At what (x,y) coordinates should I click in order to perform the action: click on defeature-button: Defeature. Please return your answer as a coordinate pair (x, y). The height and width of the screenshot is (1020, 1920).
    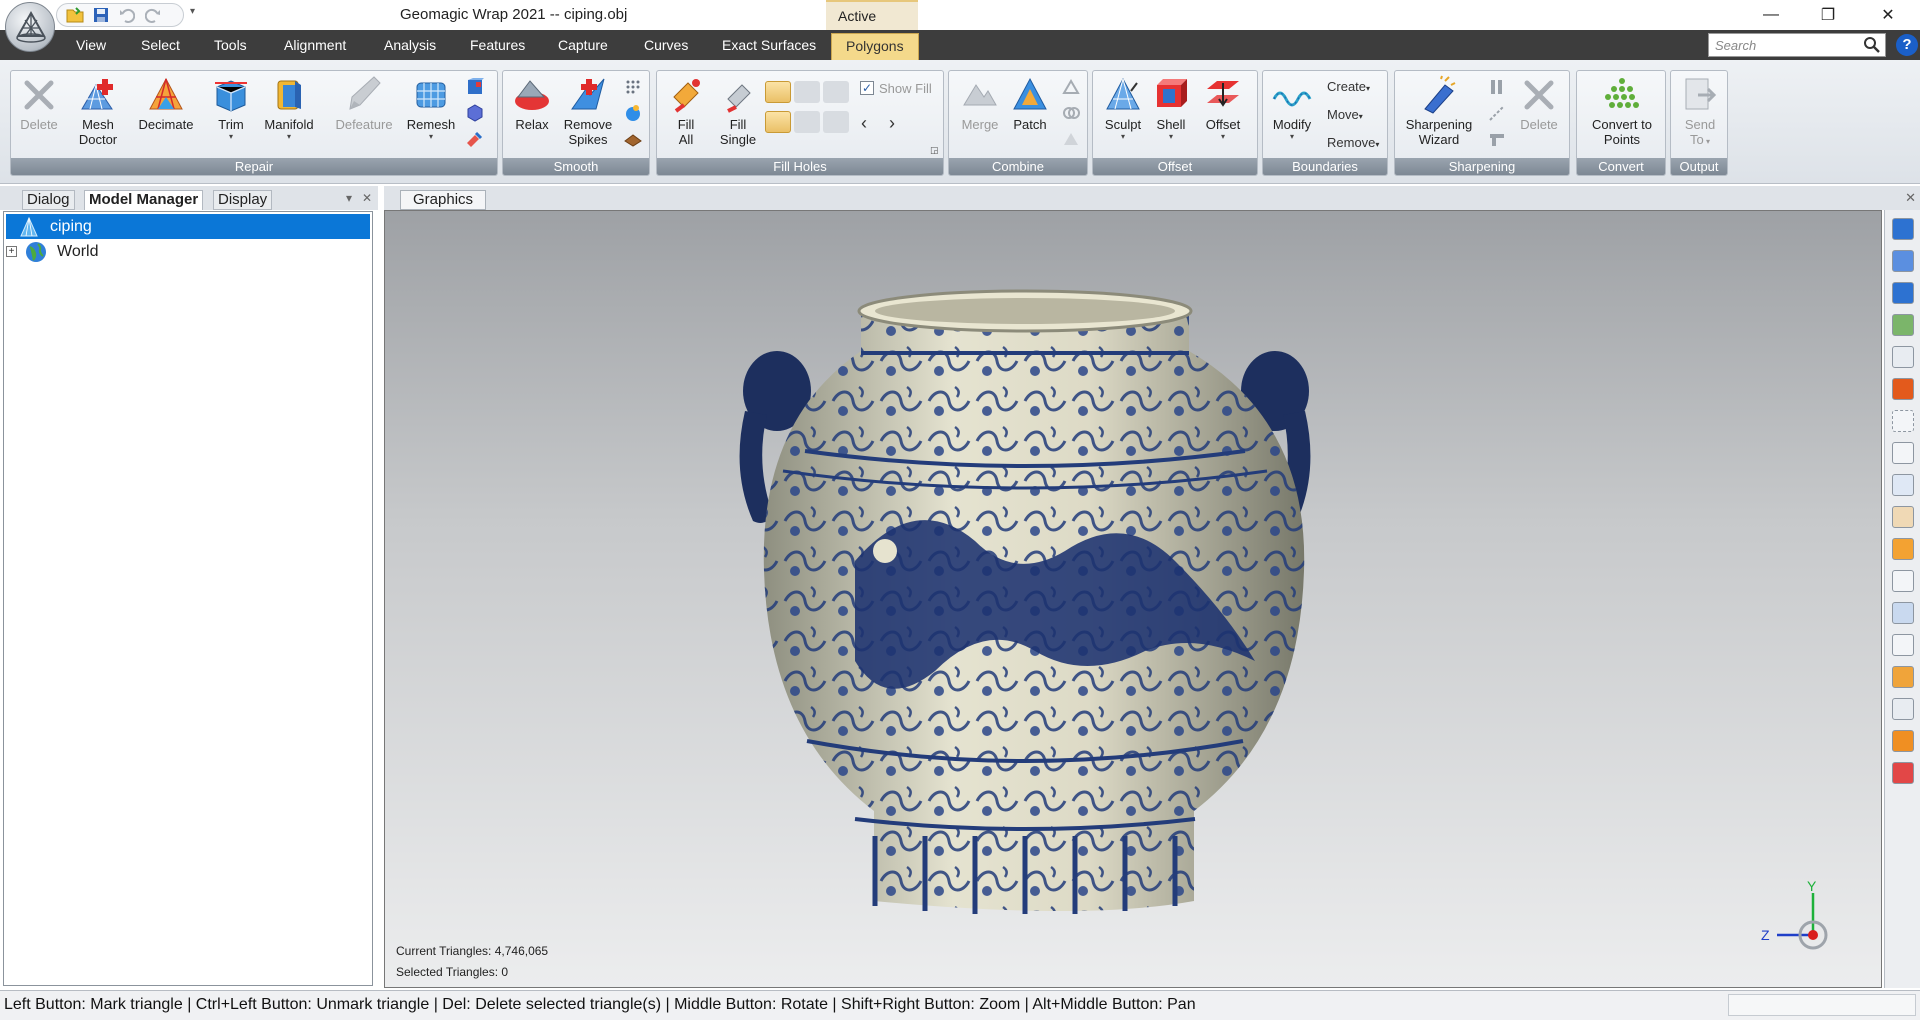
    Looking at the image, I should click on (364, 103).